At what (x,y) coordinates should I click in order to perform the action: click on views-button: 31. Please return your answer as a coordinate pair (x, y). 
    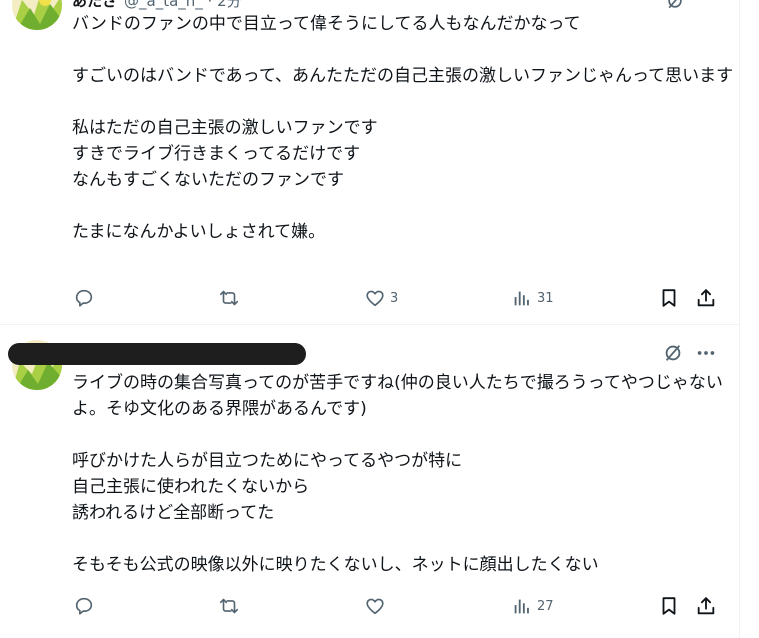
    Looking at the image, I should click on (532, 298).